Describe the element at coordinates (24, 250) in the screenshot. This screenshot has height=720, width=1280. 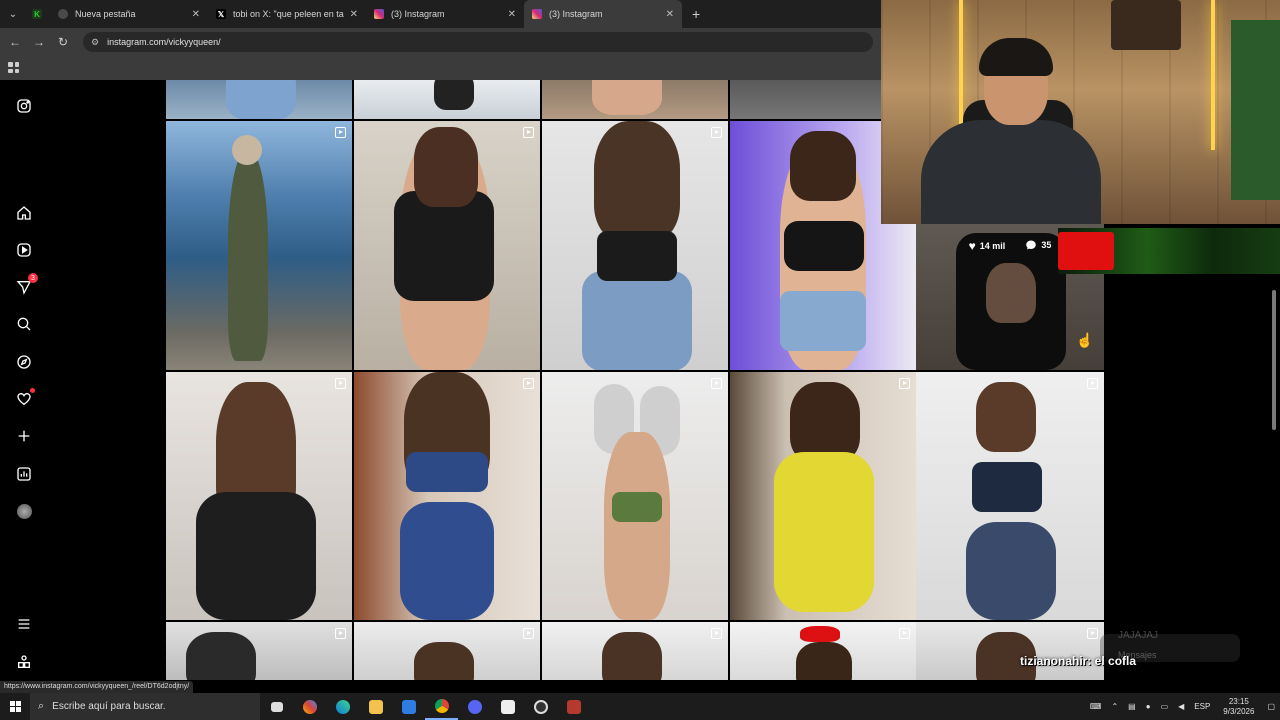
I see `reels-icon` at that location.